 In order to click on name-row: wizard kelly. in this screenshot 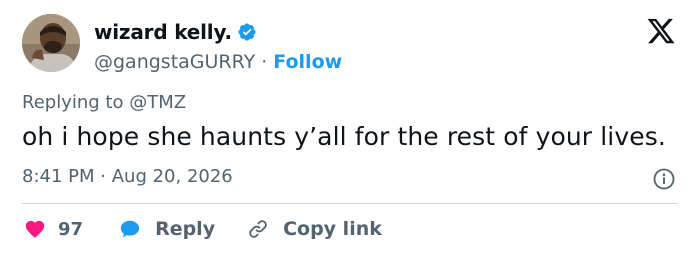, I will do `click(218, 32)`.